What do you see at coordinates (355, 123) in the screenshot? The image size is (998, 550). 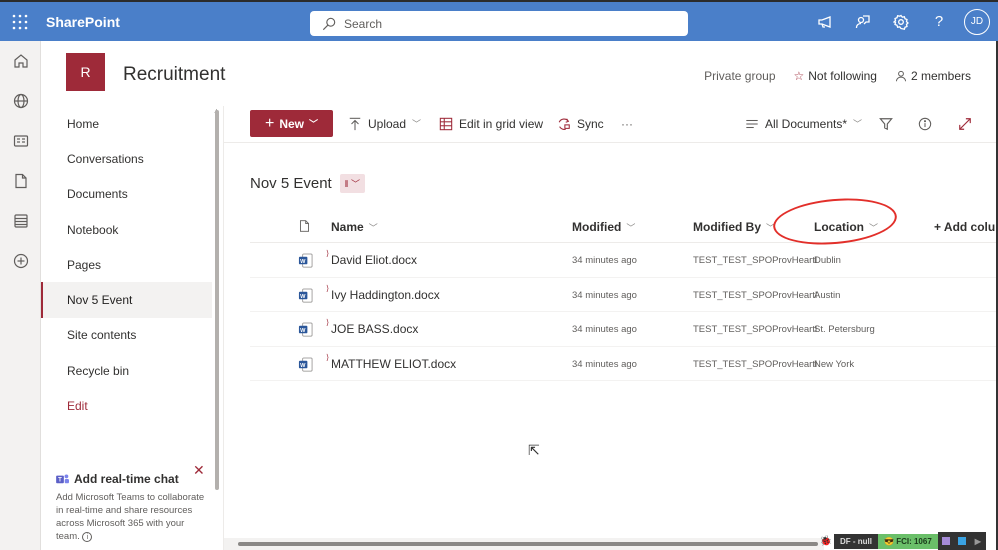 I see `upload-icon` at bounding box center [355, 123].